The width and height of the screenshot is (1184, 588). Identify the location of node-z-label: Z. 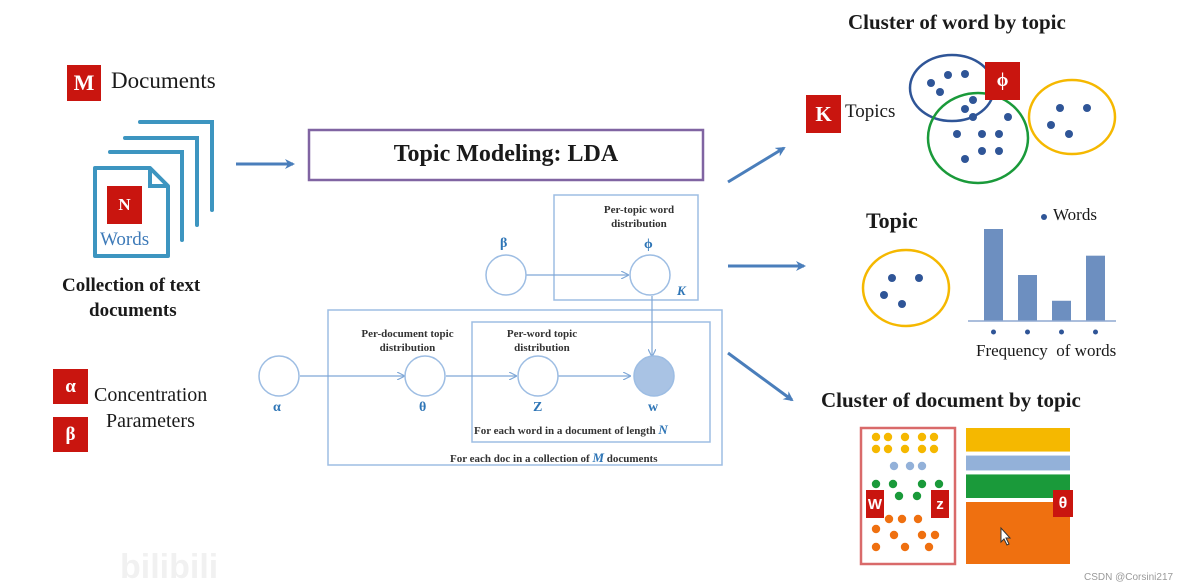
(538, 407).